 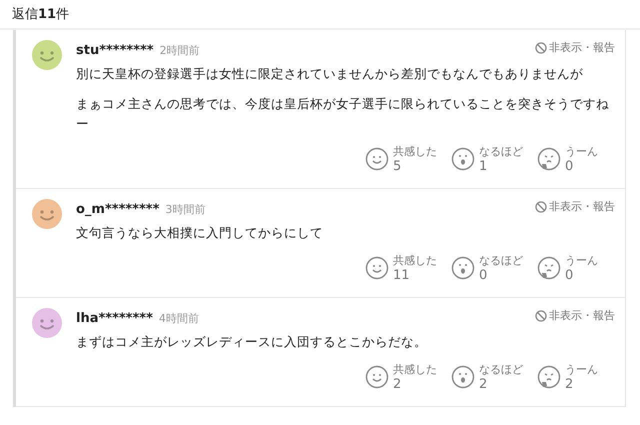 What do you see at coordinates (404, 159) in the screenshot?
I see `reaction-button: 共感した 5` at bounding box center [404, 159].